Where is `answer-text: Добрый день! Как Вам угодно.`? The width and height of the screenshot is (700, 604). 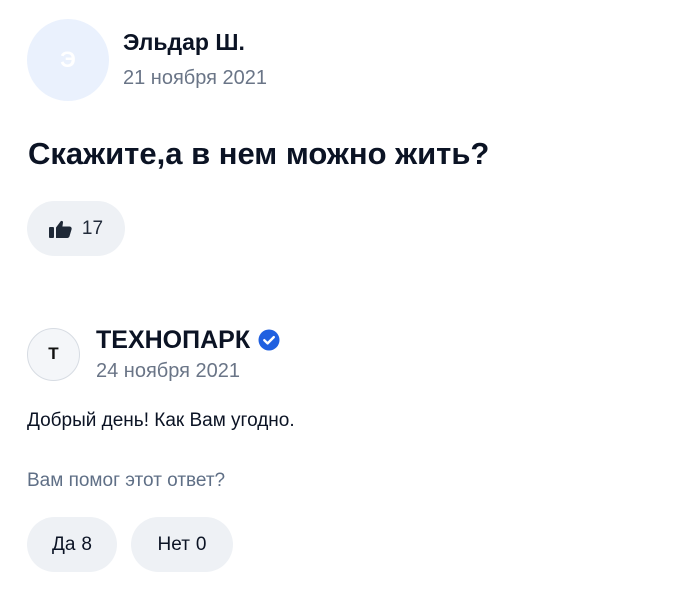
answer-text: Добрый день! Как Вам угодно. is located at coordinates (161, 420).